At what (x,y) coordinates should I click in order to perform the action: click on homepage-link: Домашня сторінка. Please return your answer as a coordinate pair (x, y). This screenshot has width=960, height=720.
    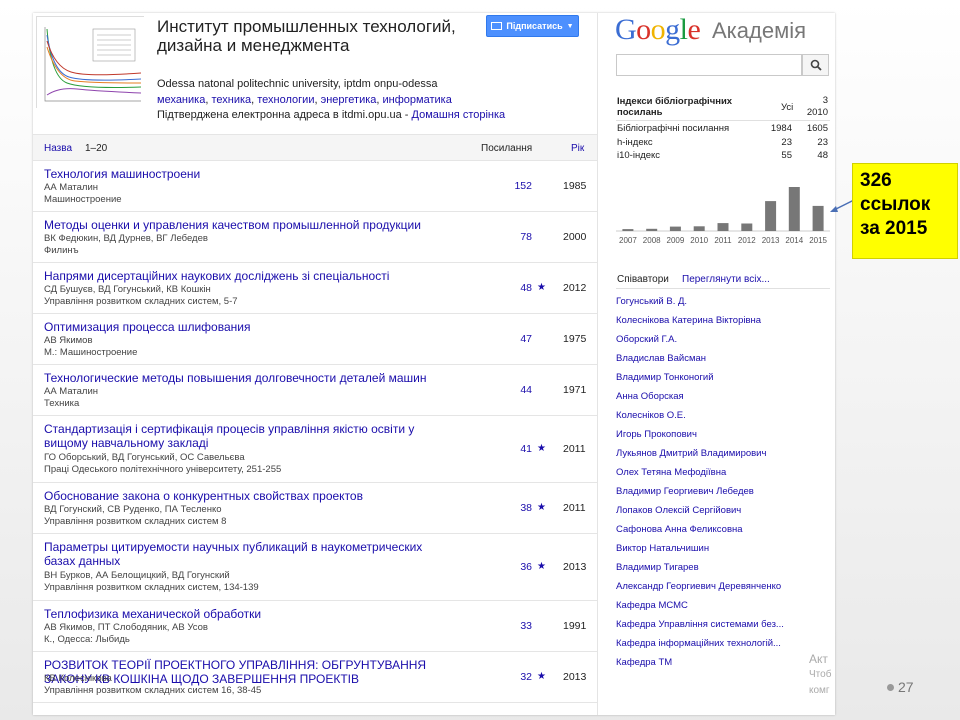
    Looking at the image, I should click on (459, 115).